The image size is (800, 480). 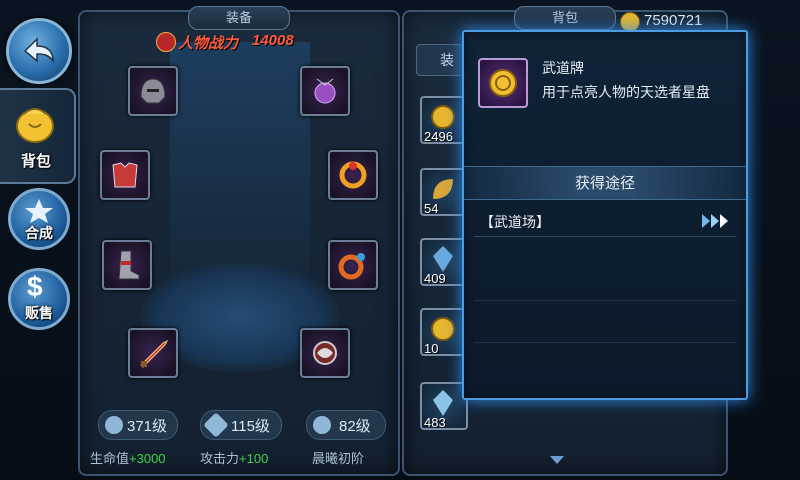 What do you see at coordinates (435, 422) in the screenshot?
I see `bag-slot-count: 483` at bounding box center [435, 422].